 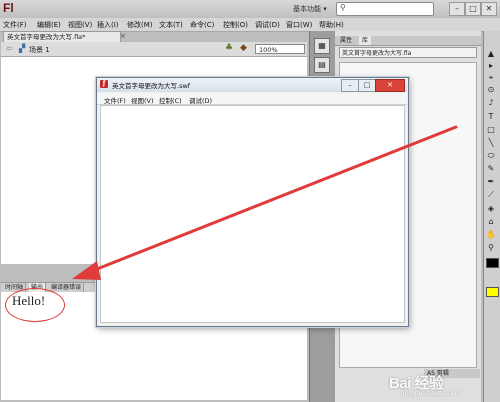 I want to click on brush-tool-icon: ⟋, so click(x=491, y=194).